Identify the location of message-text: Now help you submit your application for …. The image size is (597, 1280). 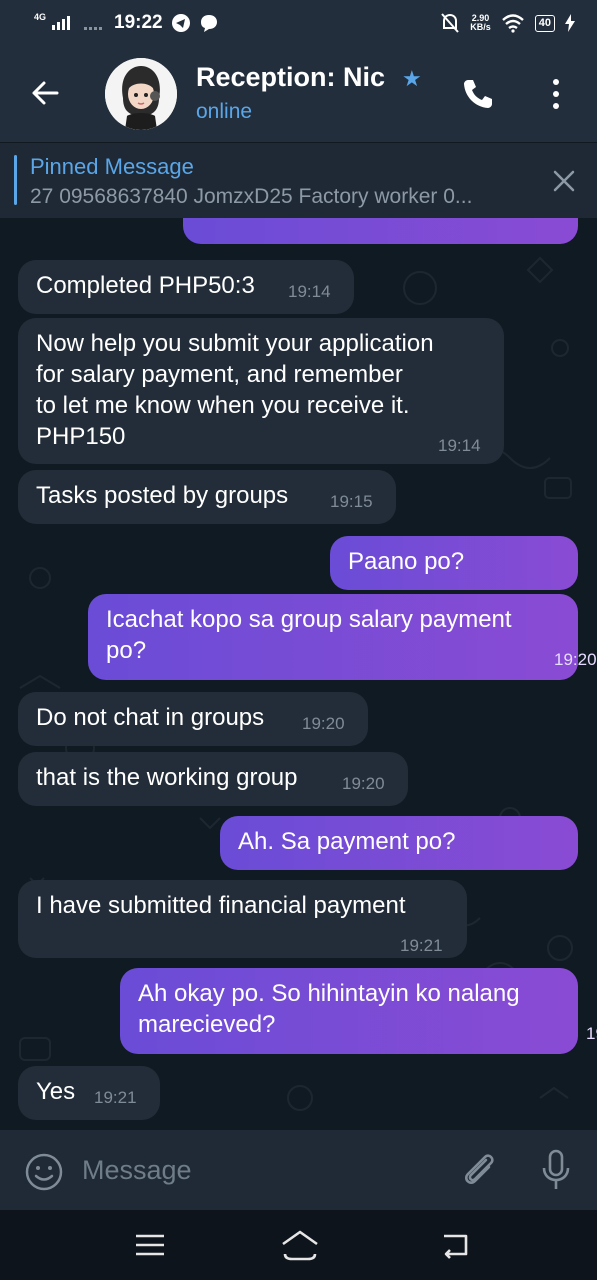
(261, 390).